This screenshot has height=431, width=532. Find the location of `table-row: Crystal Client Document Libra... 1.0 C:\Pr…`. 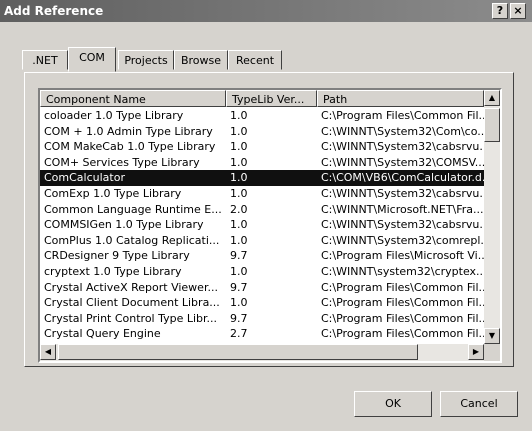

table-row: Crystal Client Document Libra... 1.0 C:\Pr… is located at coordinates (262, 303).